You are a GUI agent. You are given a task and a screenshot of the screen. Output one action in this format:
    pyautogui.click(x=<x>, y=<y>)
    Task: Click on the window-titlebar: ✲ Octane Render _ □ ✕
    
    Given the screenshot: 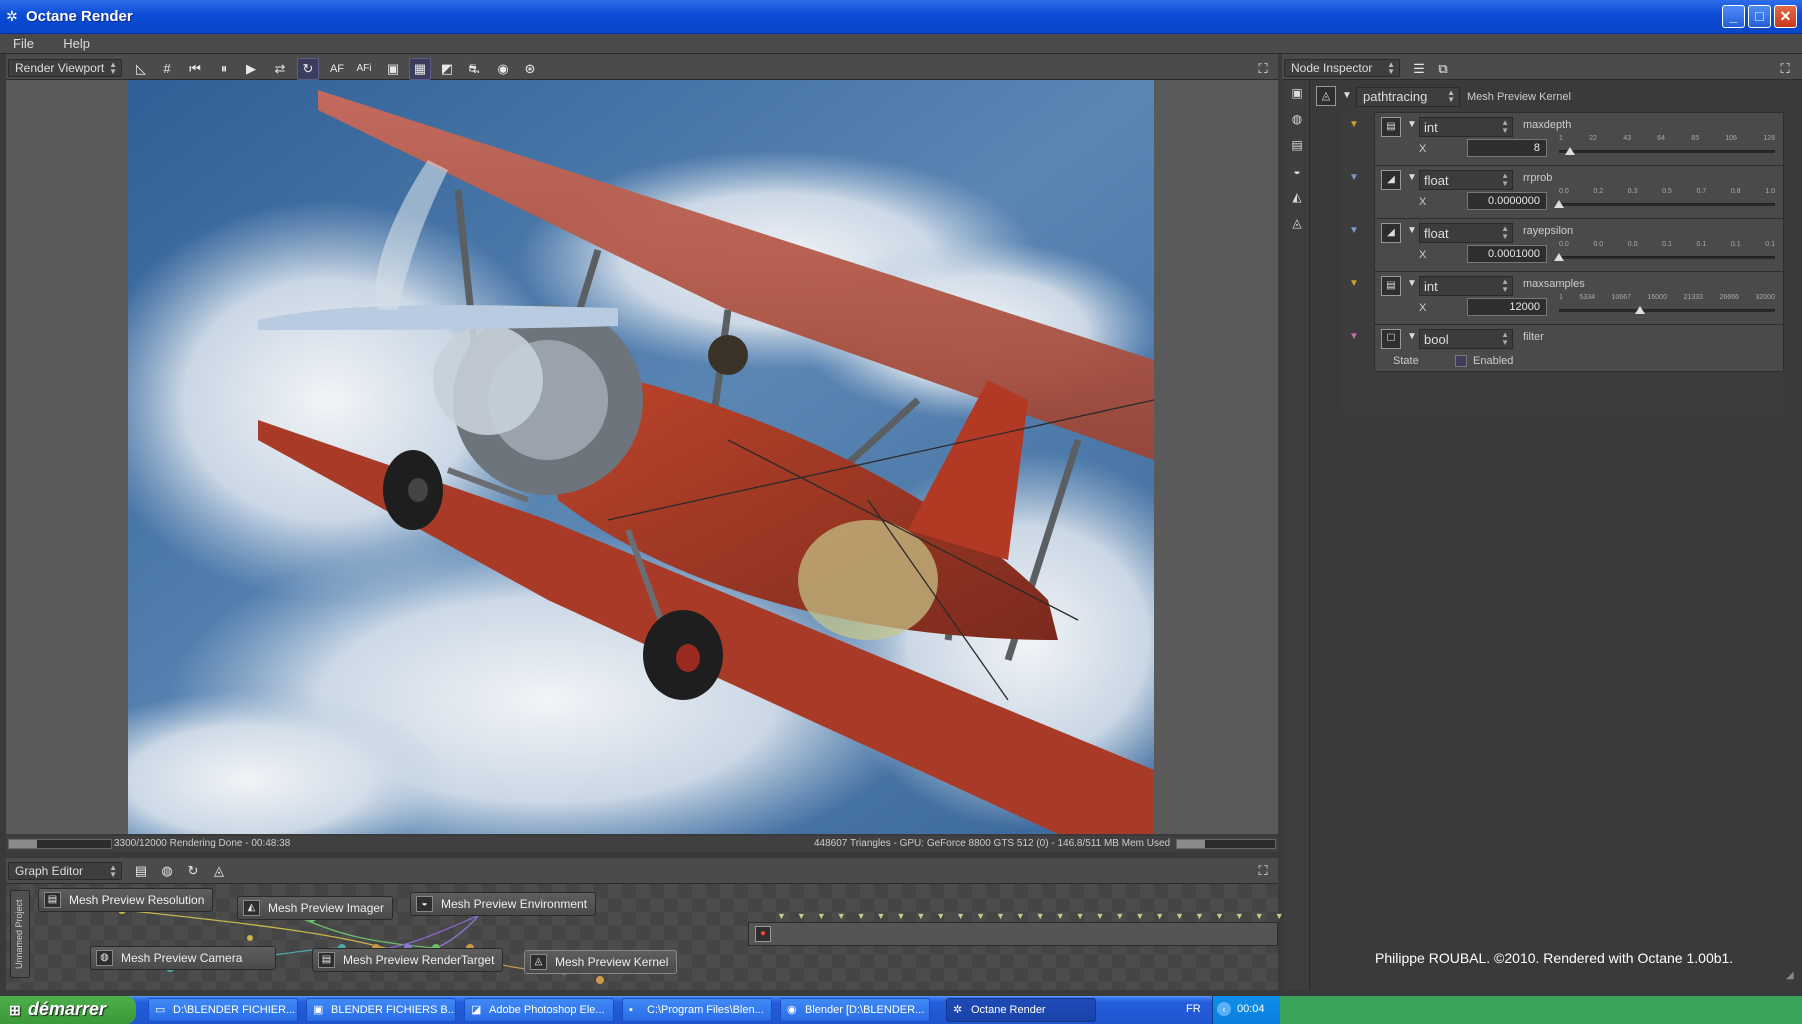 What is the action you would take?
    pyautogui.click(x=901, y=17)
    